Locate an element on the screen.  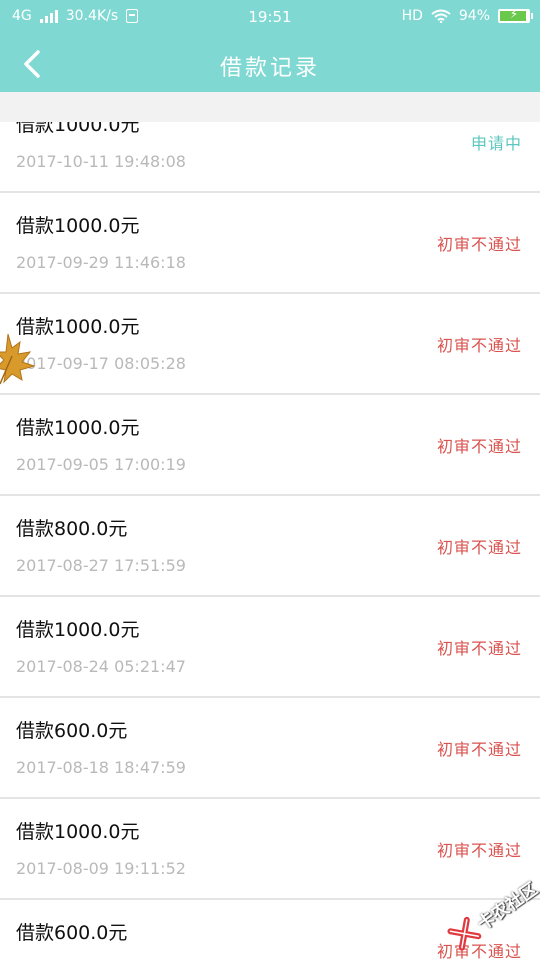
record-date: 2017-08-18 18:47:59 is located at coordinates (101, 767).